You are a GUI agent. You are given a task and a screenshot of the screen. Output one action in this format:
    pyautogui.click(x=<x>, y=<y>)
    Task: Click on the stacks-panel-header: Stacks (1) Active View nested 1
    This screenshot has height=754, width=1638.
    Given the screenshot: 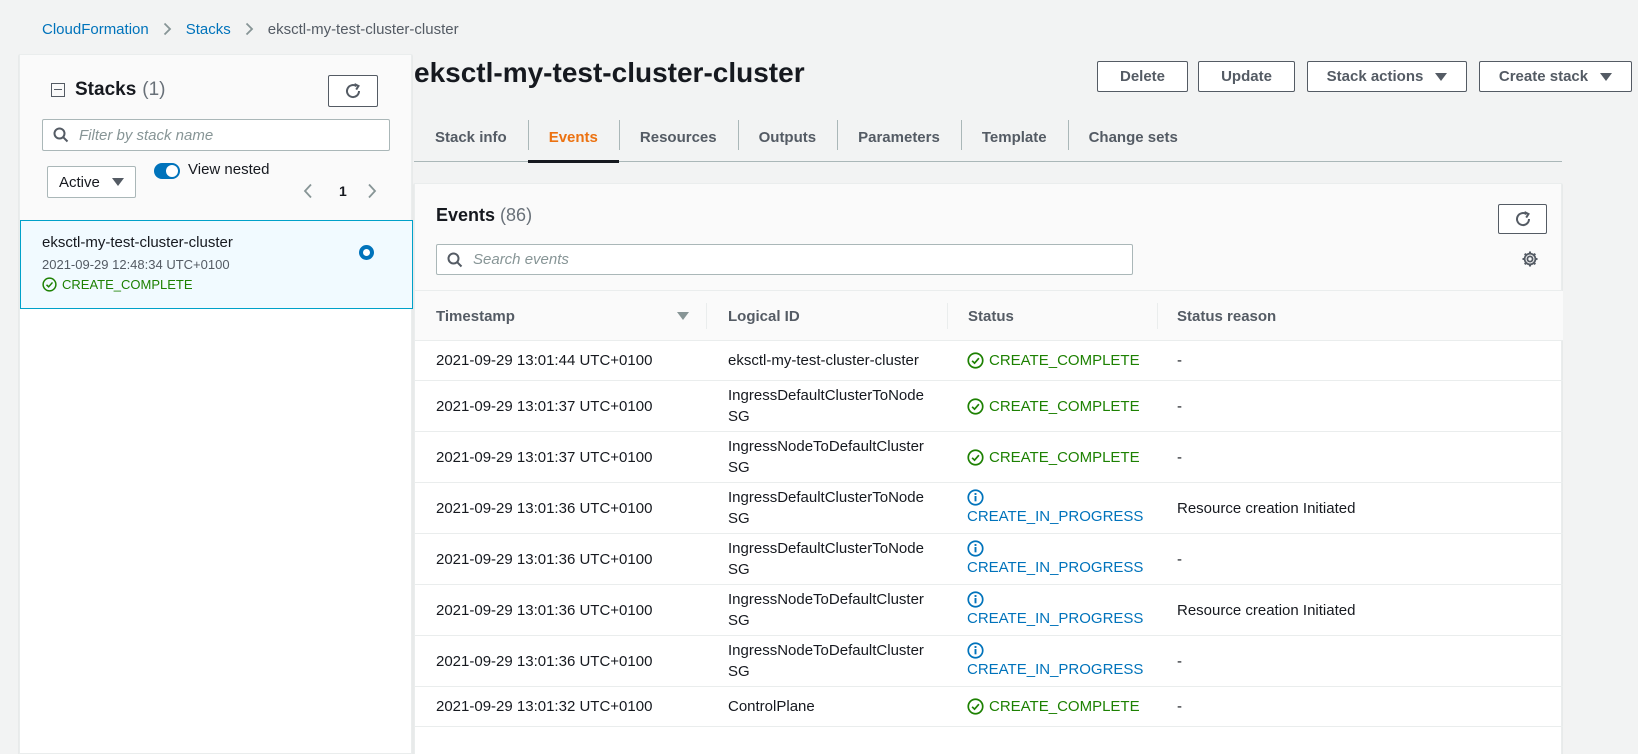 What is the action you would take?
    pyautogui.click(x=215, y=142)
    